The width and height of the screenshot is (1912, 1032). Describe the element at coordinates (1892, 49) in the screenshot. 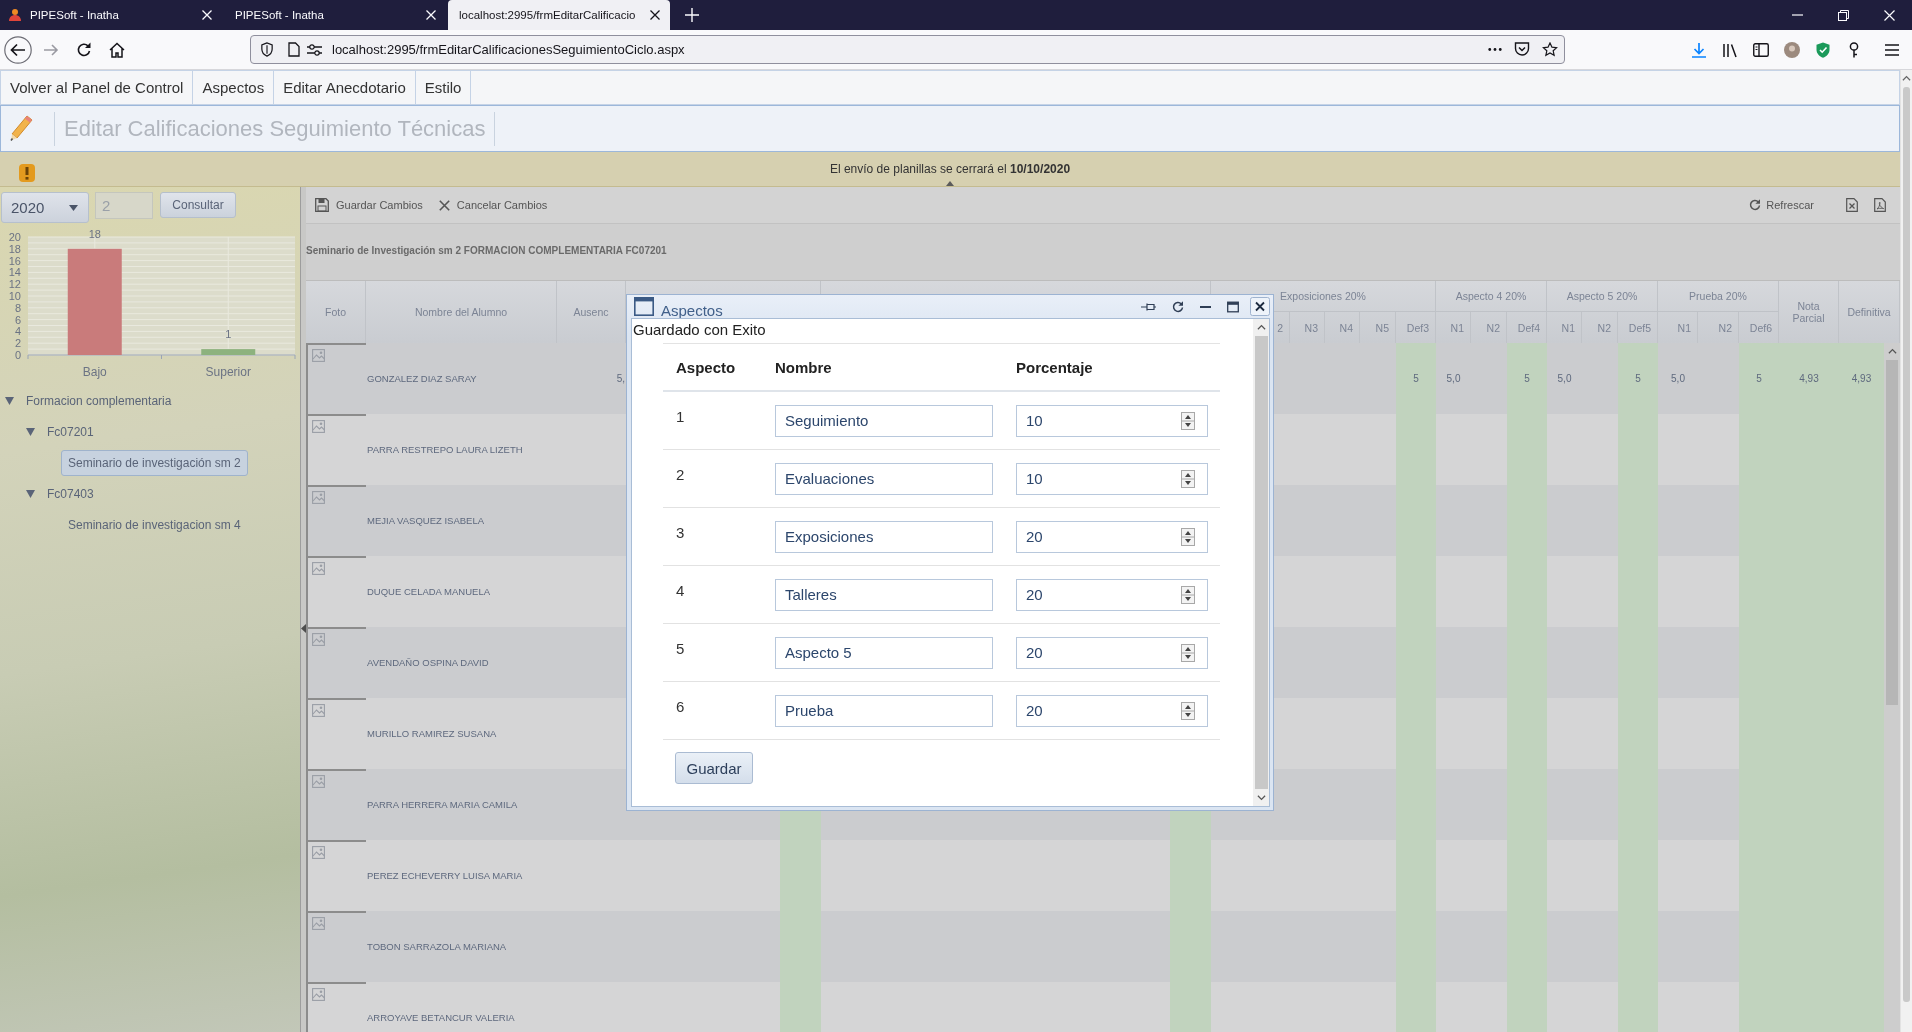

I see `menu-icon` at that location.